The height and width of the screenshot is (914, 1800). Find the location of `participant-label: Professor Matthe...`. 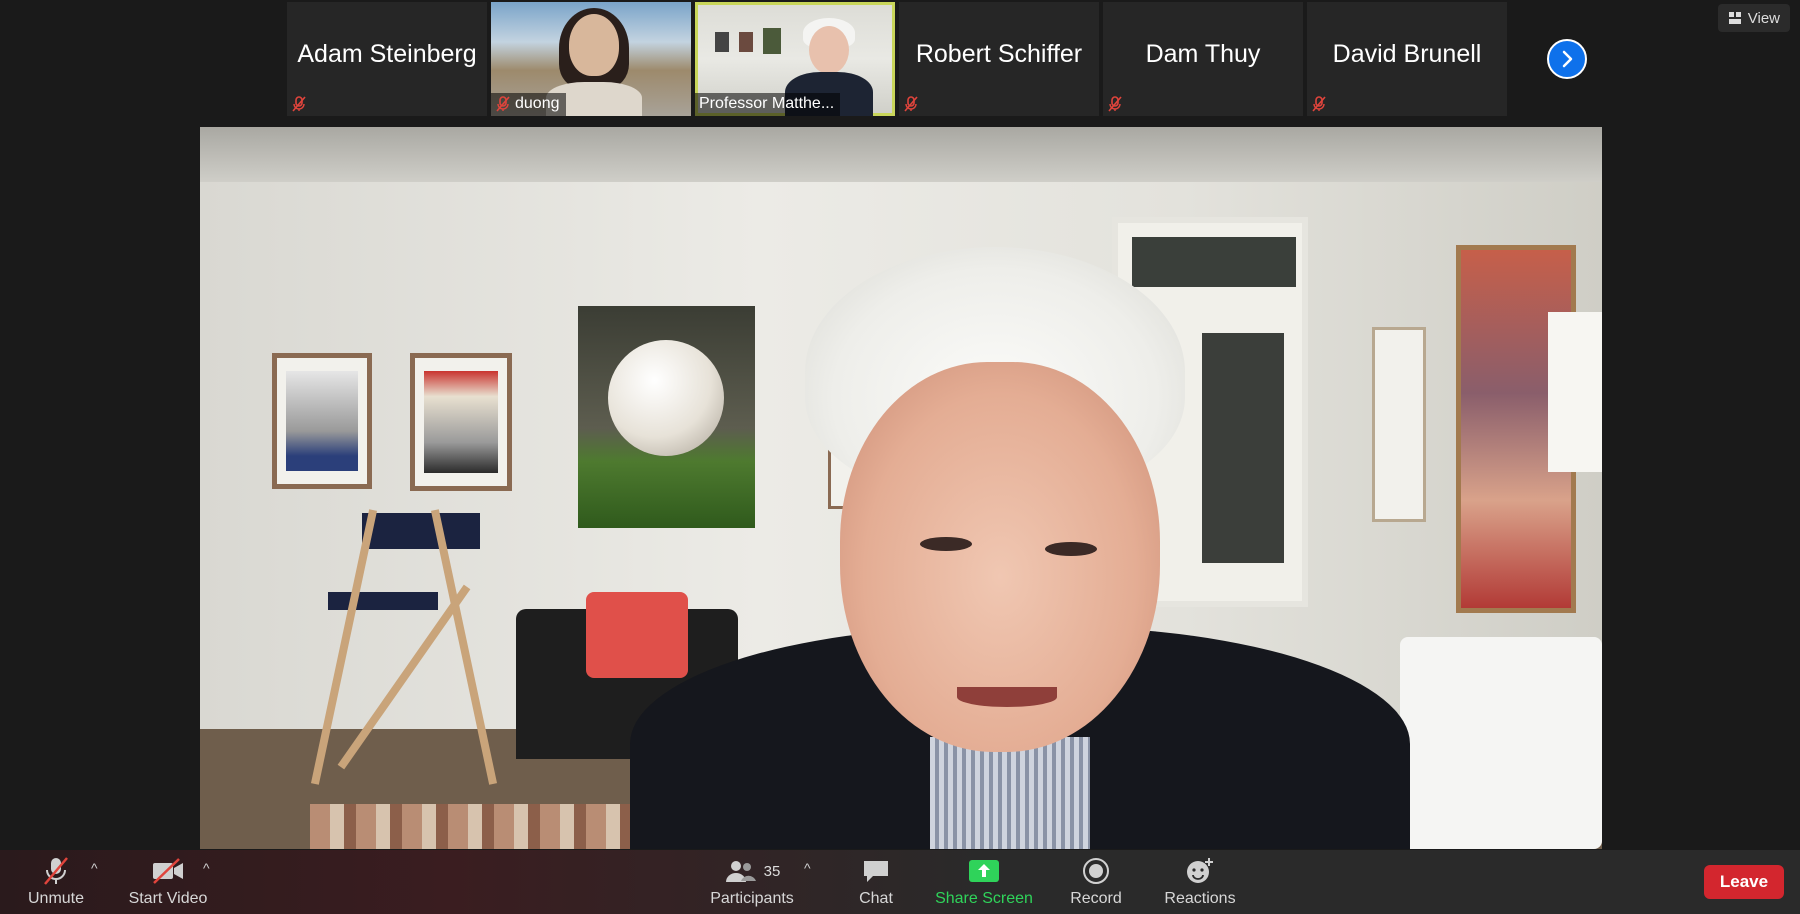

participant-label: Professor Matthe... is located at coordinates (768, 104).